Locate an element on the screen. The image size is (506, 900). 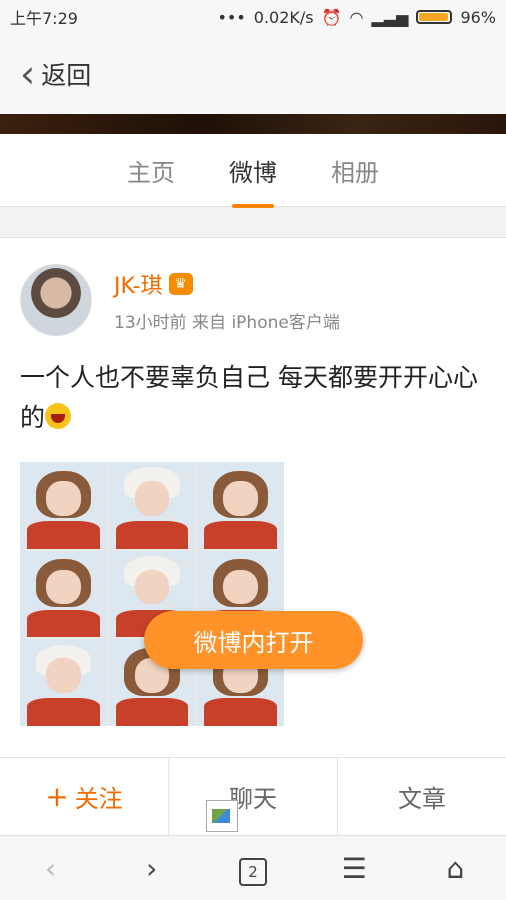
browser-forward-icon: › is located at coordinates (152, 868).